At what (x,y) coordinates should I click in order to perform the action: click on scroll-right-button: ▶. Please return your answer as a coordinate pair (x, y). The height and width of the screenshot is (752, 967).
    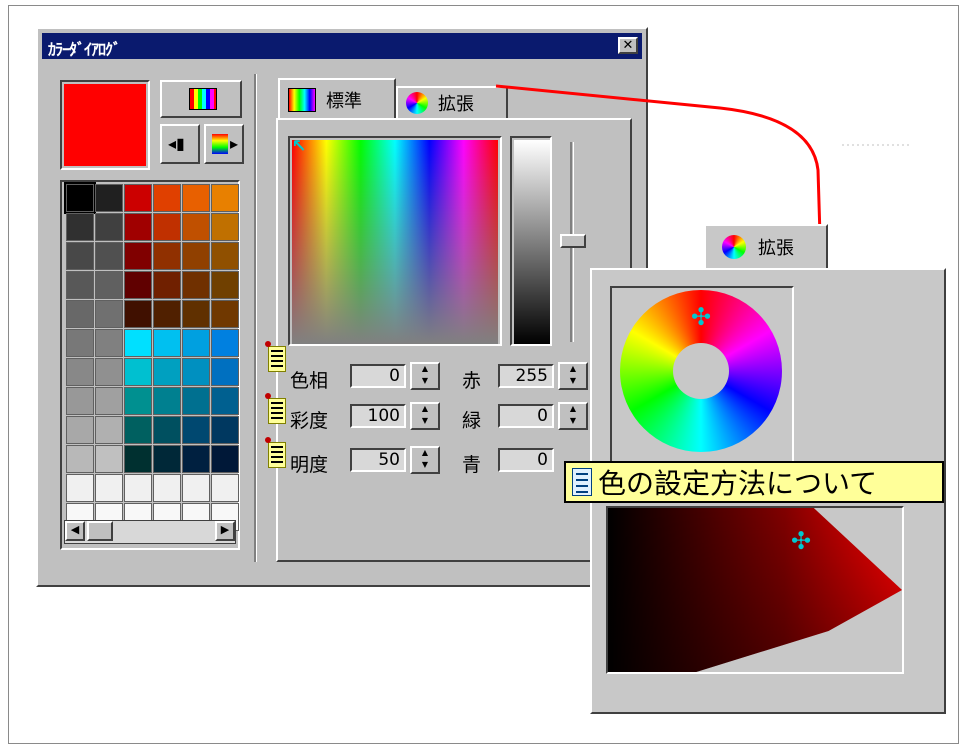
    Looking at the image, I should click on (225, 531).